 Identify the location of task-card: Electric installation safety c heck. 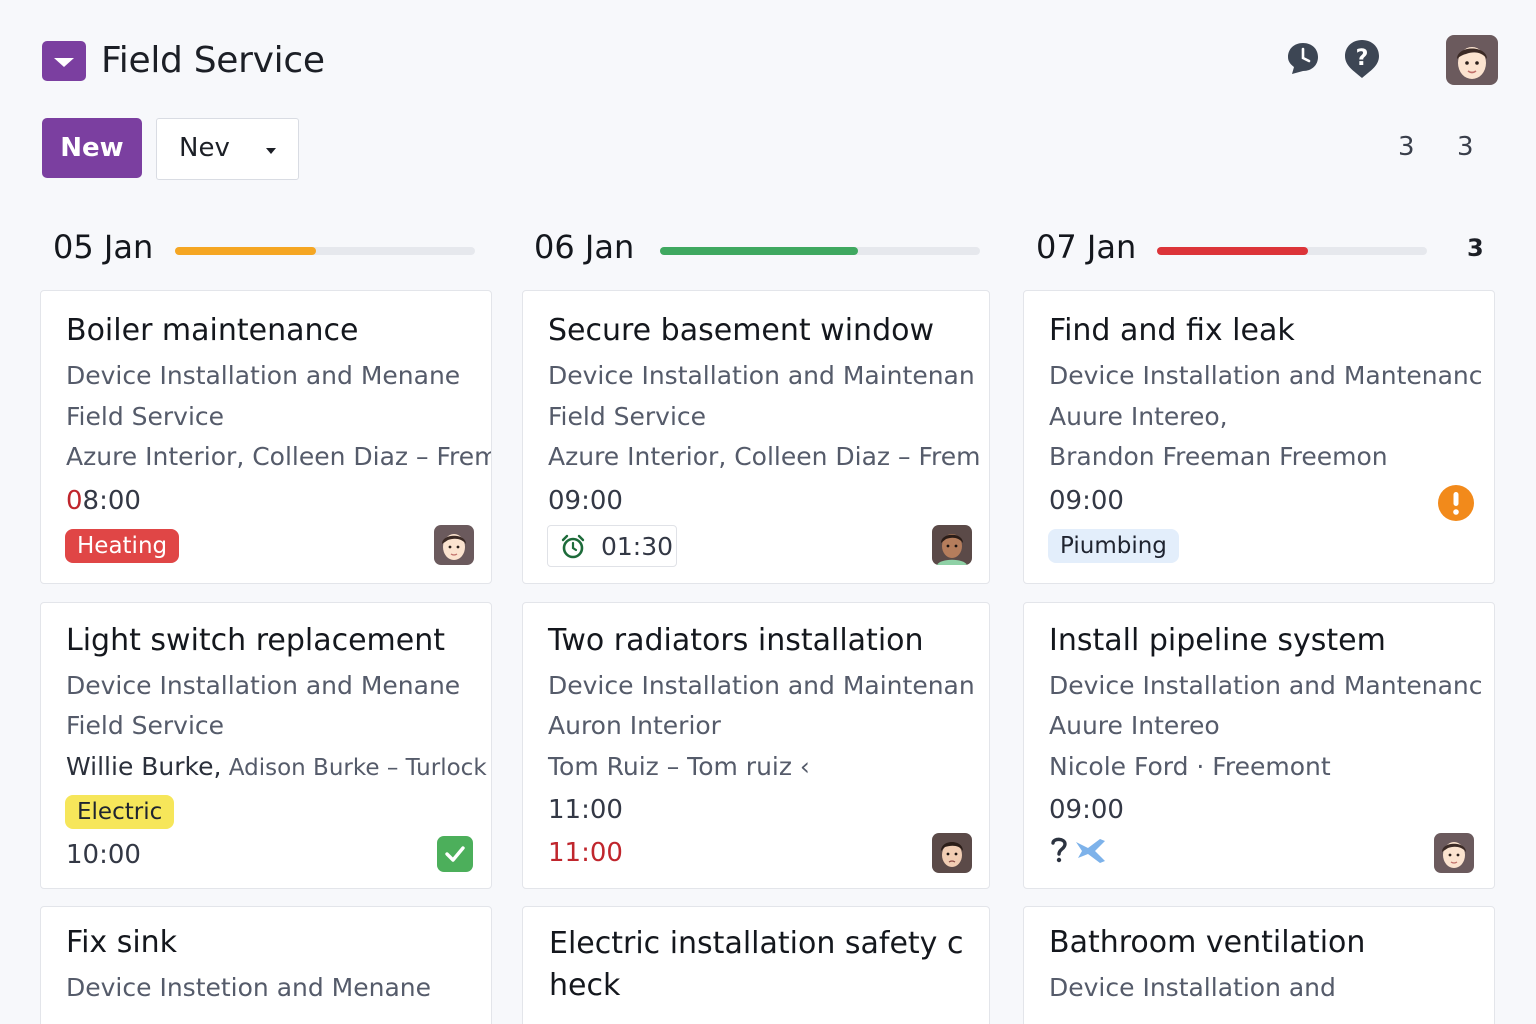
(756, 965).